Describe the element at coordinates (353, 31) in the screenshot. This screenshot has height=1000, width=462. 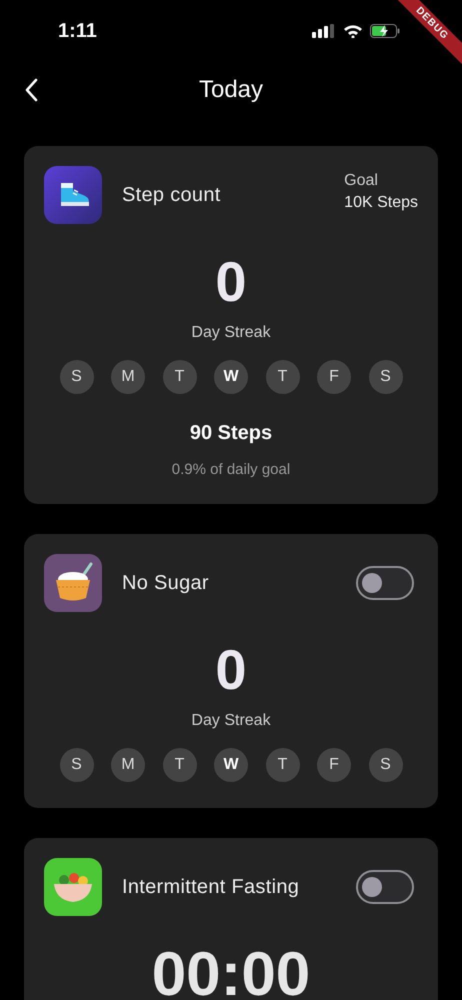
I see `wifi-icon` at that location.